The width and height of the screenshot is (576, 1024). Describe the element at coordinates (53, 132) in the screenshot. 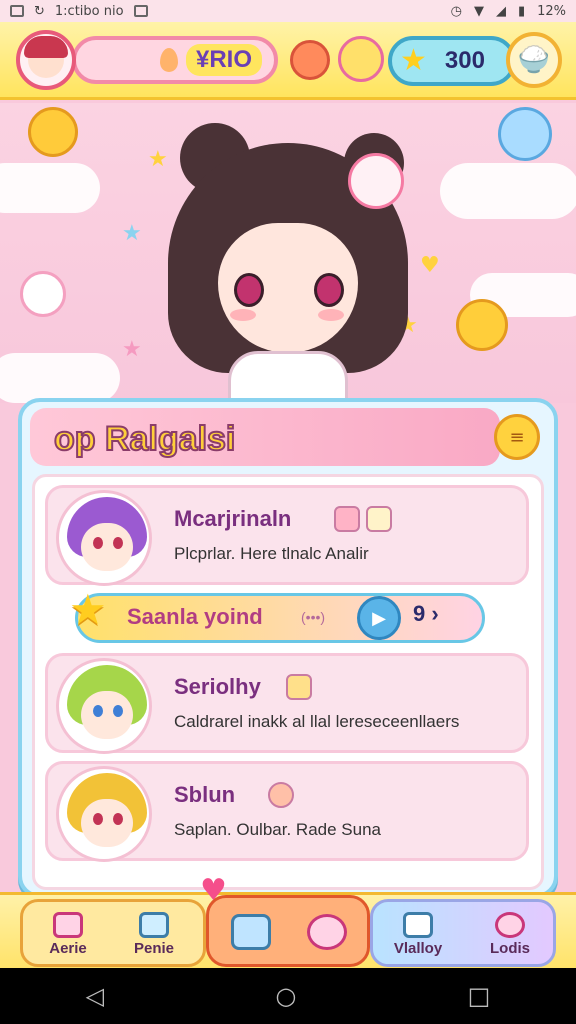

I see `yellow-cat-pet-icon` at that location.